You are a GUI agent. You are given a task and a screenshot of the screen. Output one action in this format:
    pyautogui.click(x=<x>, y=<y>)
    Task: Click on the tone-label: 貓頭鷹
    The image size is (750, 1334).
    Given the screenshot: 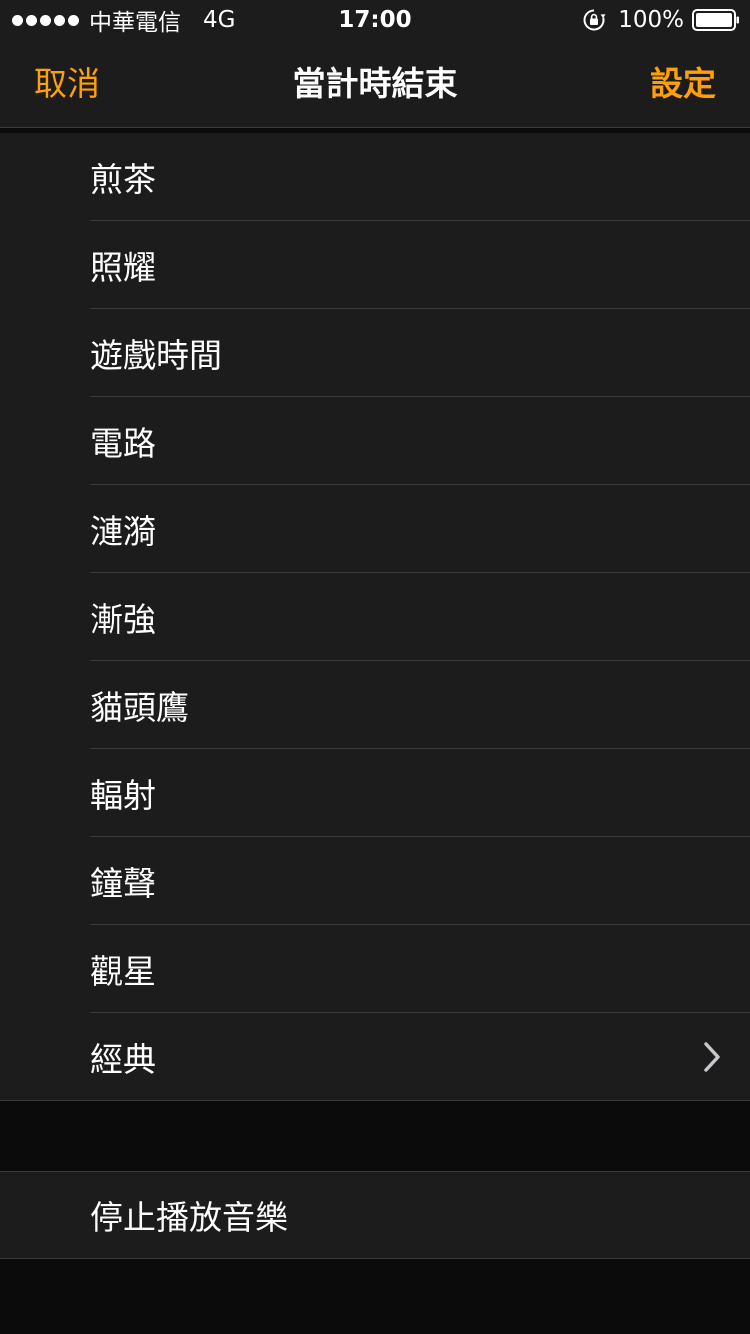 What is the action you would take?
    pyautogui.click(x=139, y=707)
    